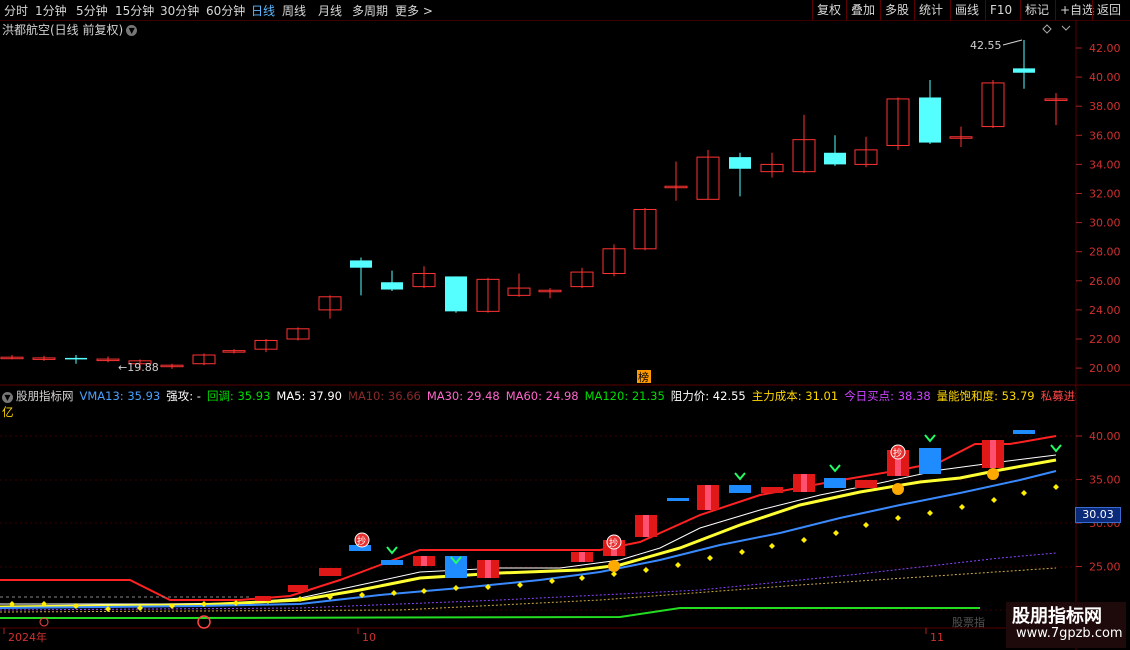 The height and width of the screenshot is (650, 1130). Describe the element at coordinates (1098, 515) in the screenshot. I see `sub-price-tag: 30.03` at that location.